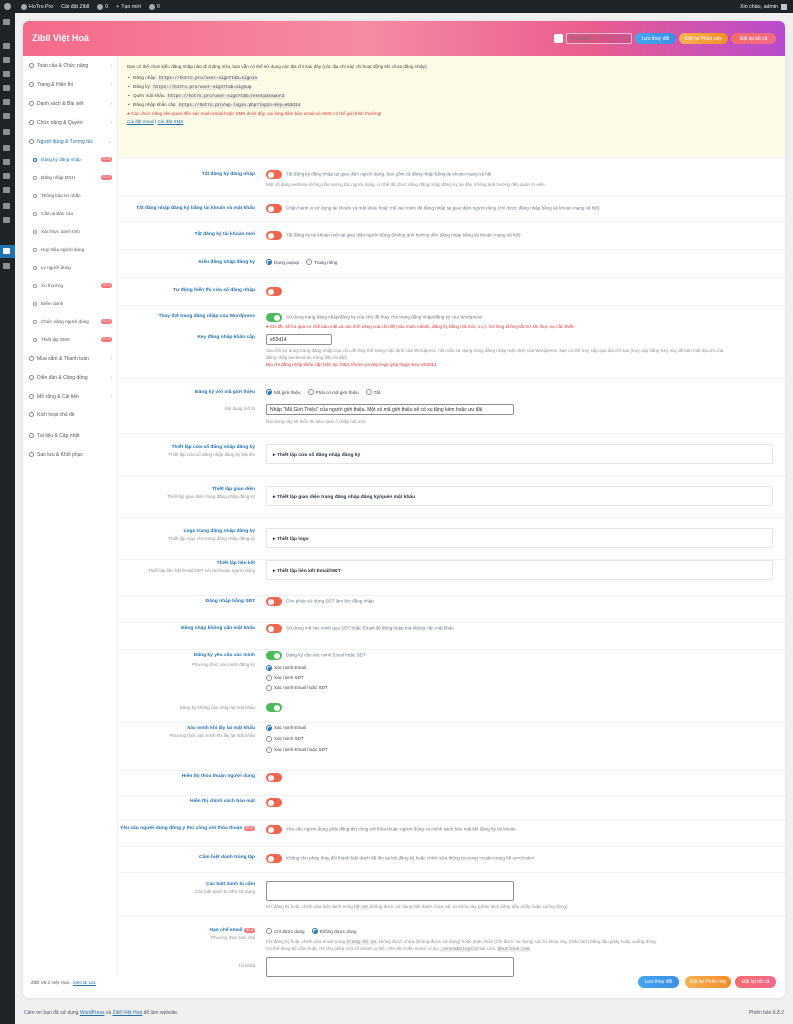  Describe the element at coordinates (70, 396) in the screenshot. I see `sidebar-item-extensions: Mở rộng & Cải tiến ›` at that location.